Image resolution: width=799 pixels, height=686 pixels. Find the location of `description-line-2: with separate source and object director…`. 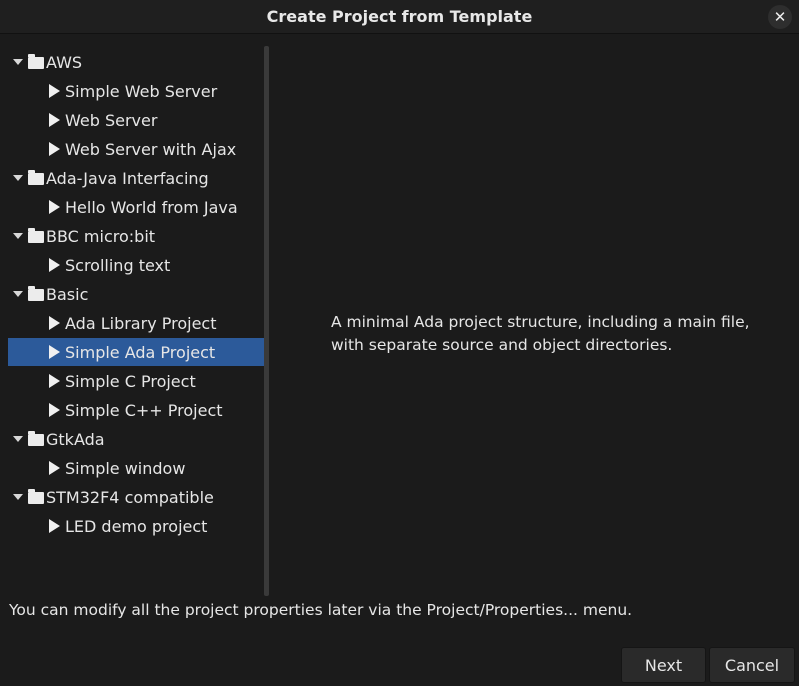

description-line-2: with separate source and object director… is located at coordinates (502, 345).